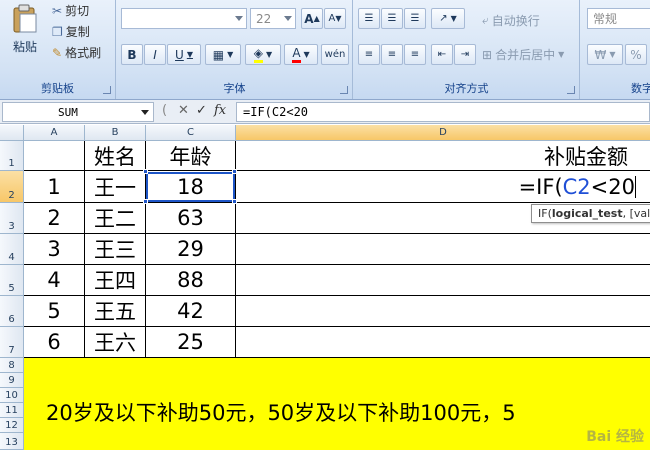 The height and width of the screenshot is (450, 650). What do you see at coordinates (301, 54) in the screenshot?
I see `font-color-button: A ▼` at bounding box center [301, 54].